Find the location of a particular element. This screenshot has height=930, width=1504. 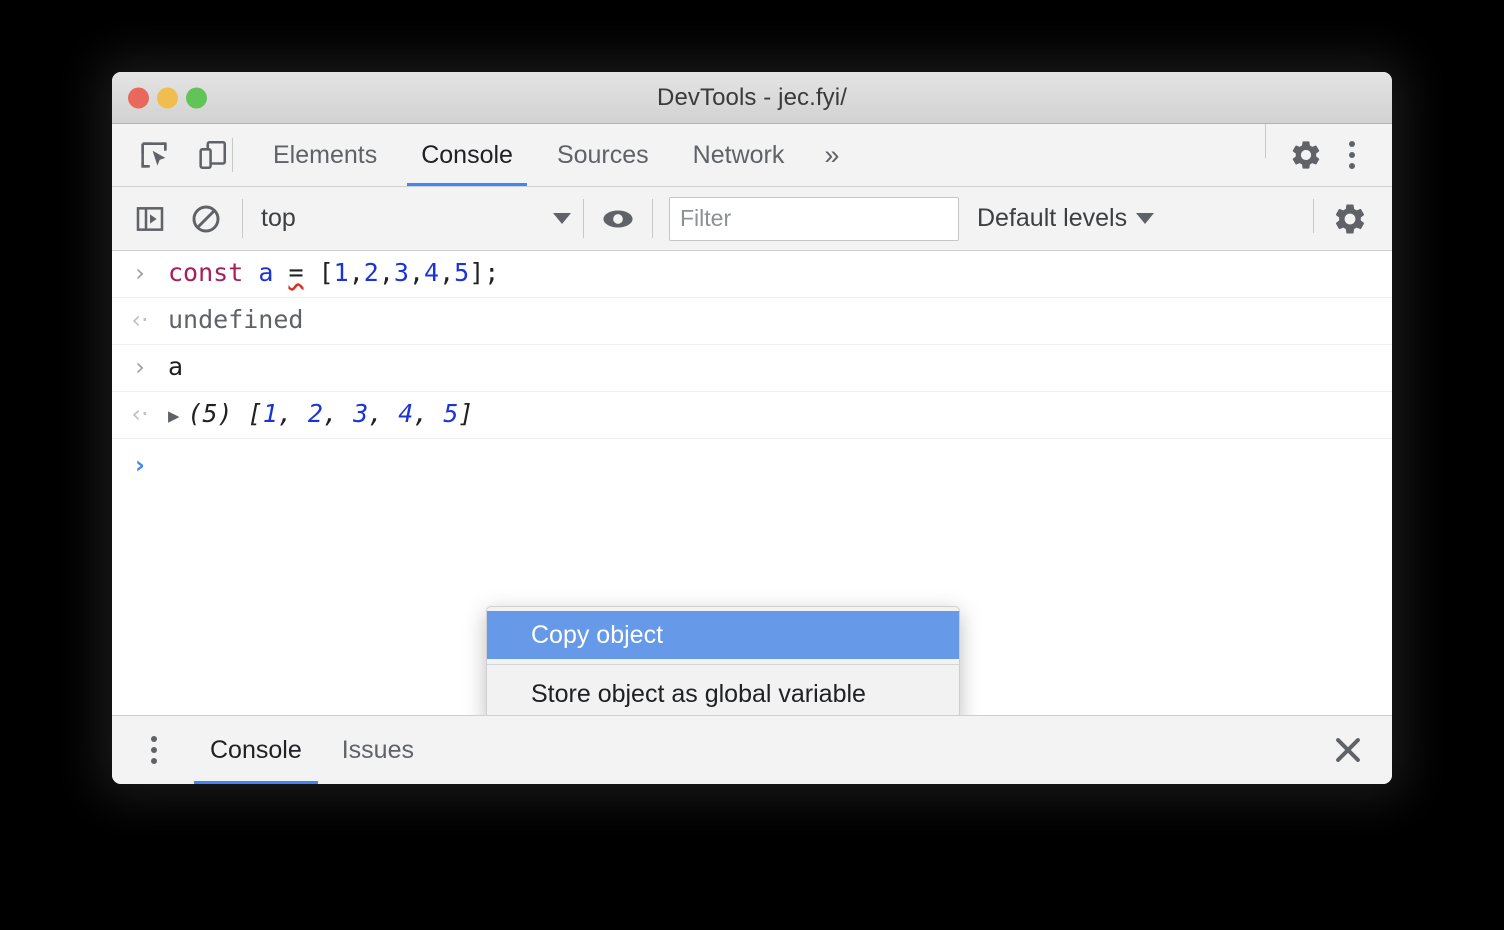

tab-console: Console is located at coordinates (467, 155).